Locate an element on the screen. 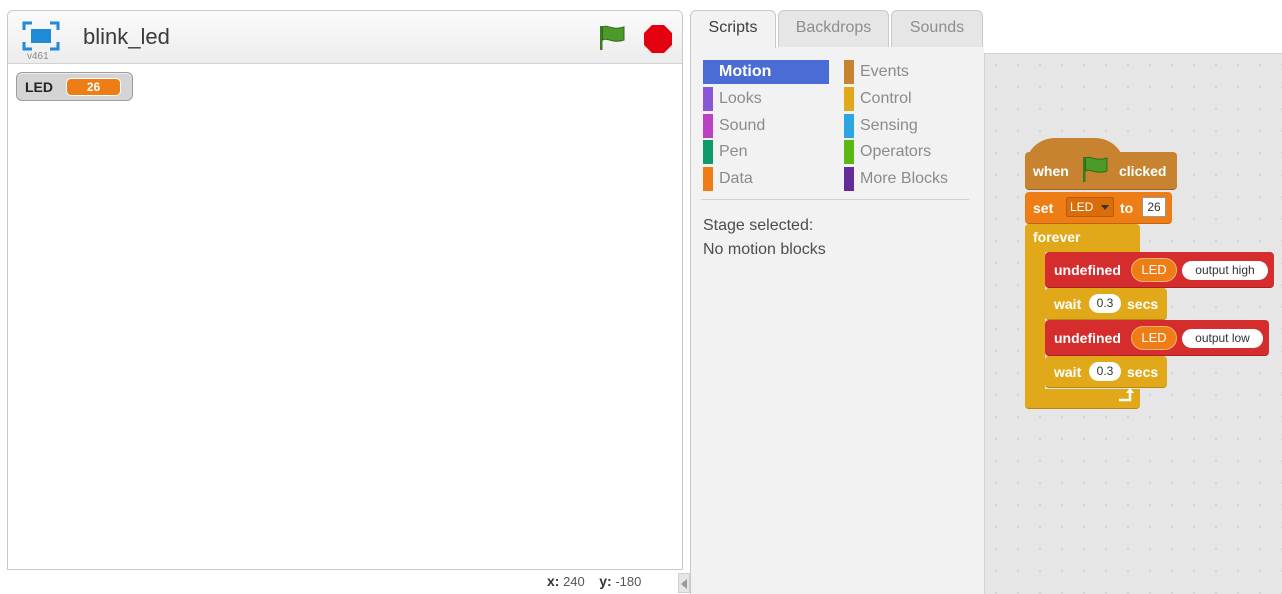 Image resolution: width=1282 pixels, height=594 pixels. loop-arrow-icon is located at coordinates (1126, 395).